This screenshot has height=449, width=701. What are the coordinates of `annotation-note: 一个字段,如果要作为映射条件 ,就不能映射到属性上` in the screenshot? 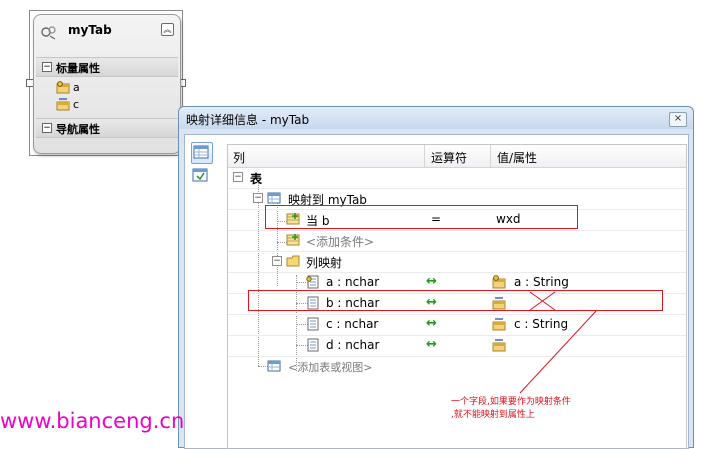 It's located at (511, 409).